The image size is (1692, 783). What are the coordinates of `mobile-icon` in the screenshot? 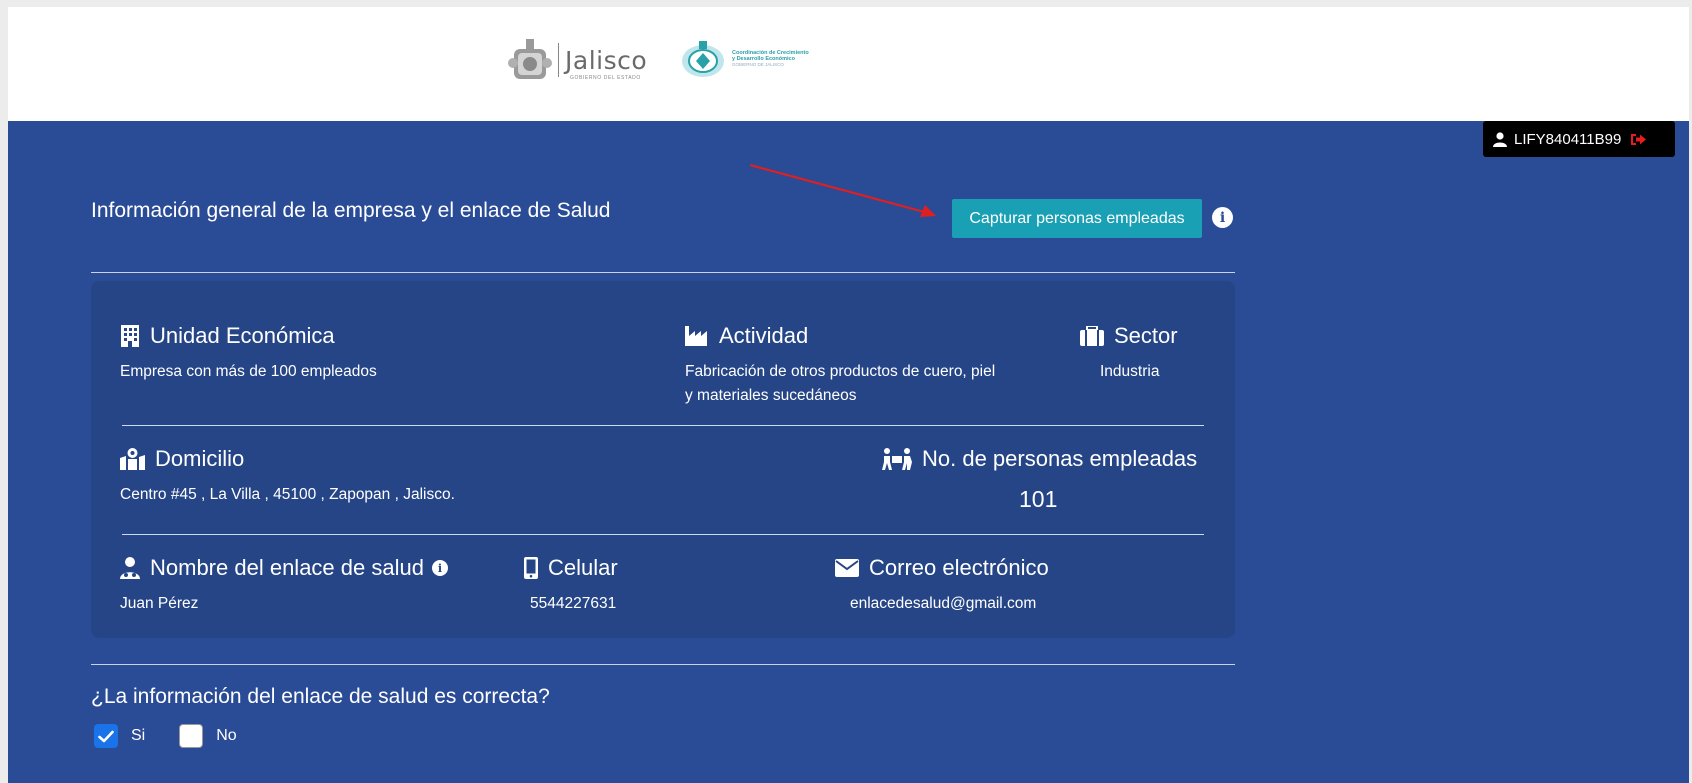 It's located at (531, 568).